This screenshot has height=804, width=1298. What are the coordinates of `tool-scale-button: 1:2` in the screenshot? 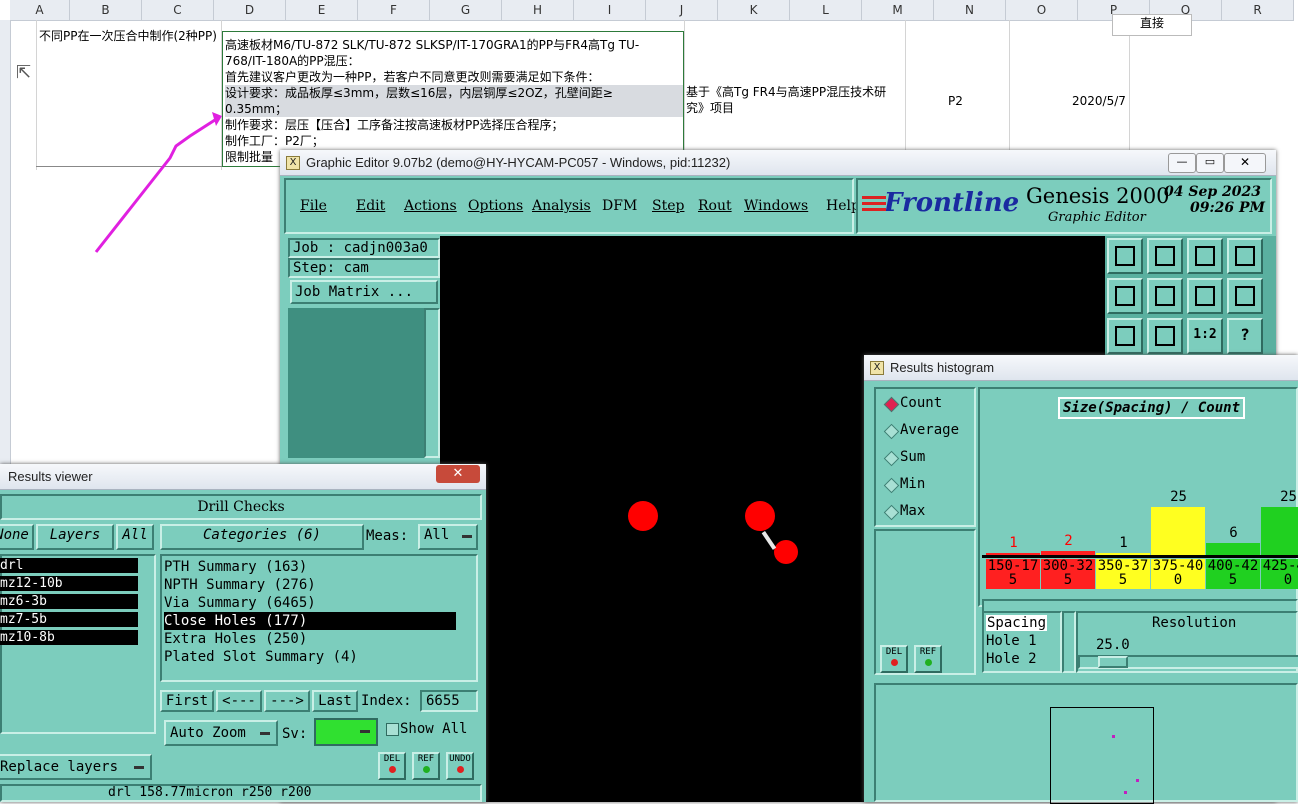 It's located at (1205, 336).